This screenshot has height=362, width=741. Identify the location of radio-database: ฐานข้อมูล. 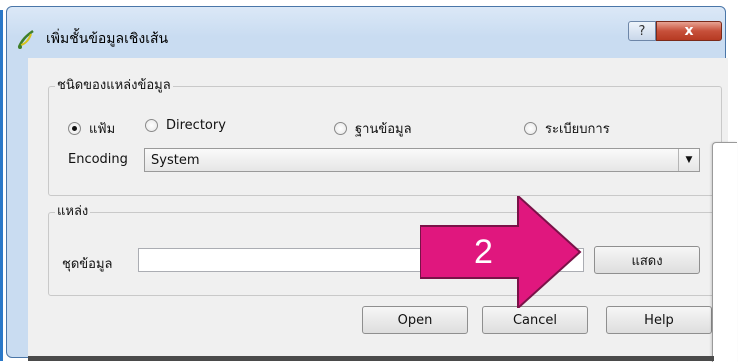
(373, 128).